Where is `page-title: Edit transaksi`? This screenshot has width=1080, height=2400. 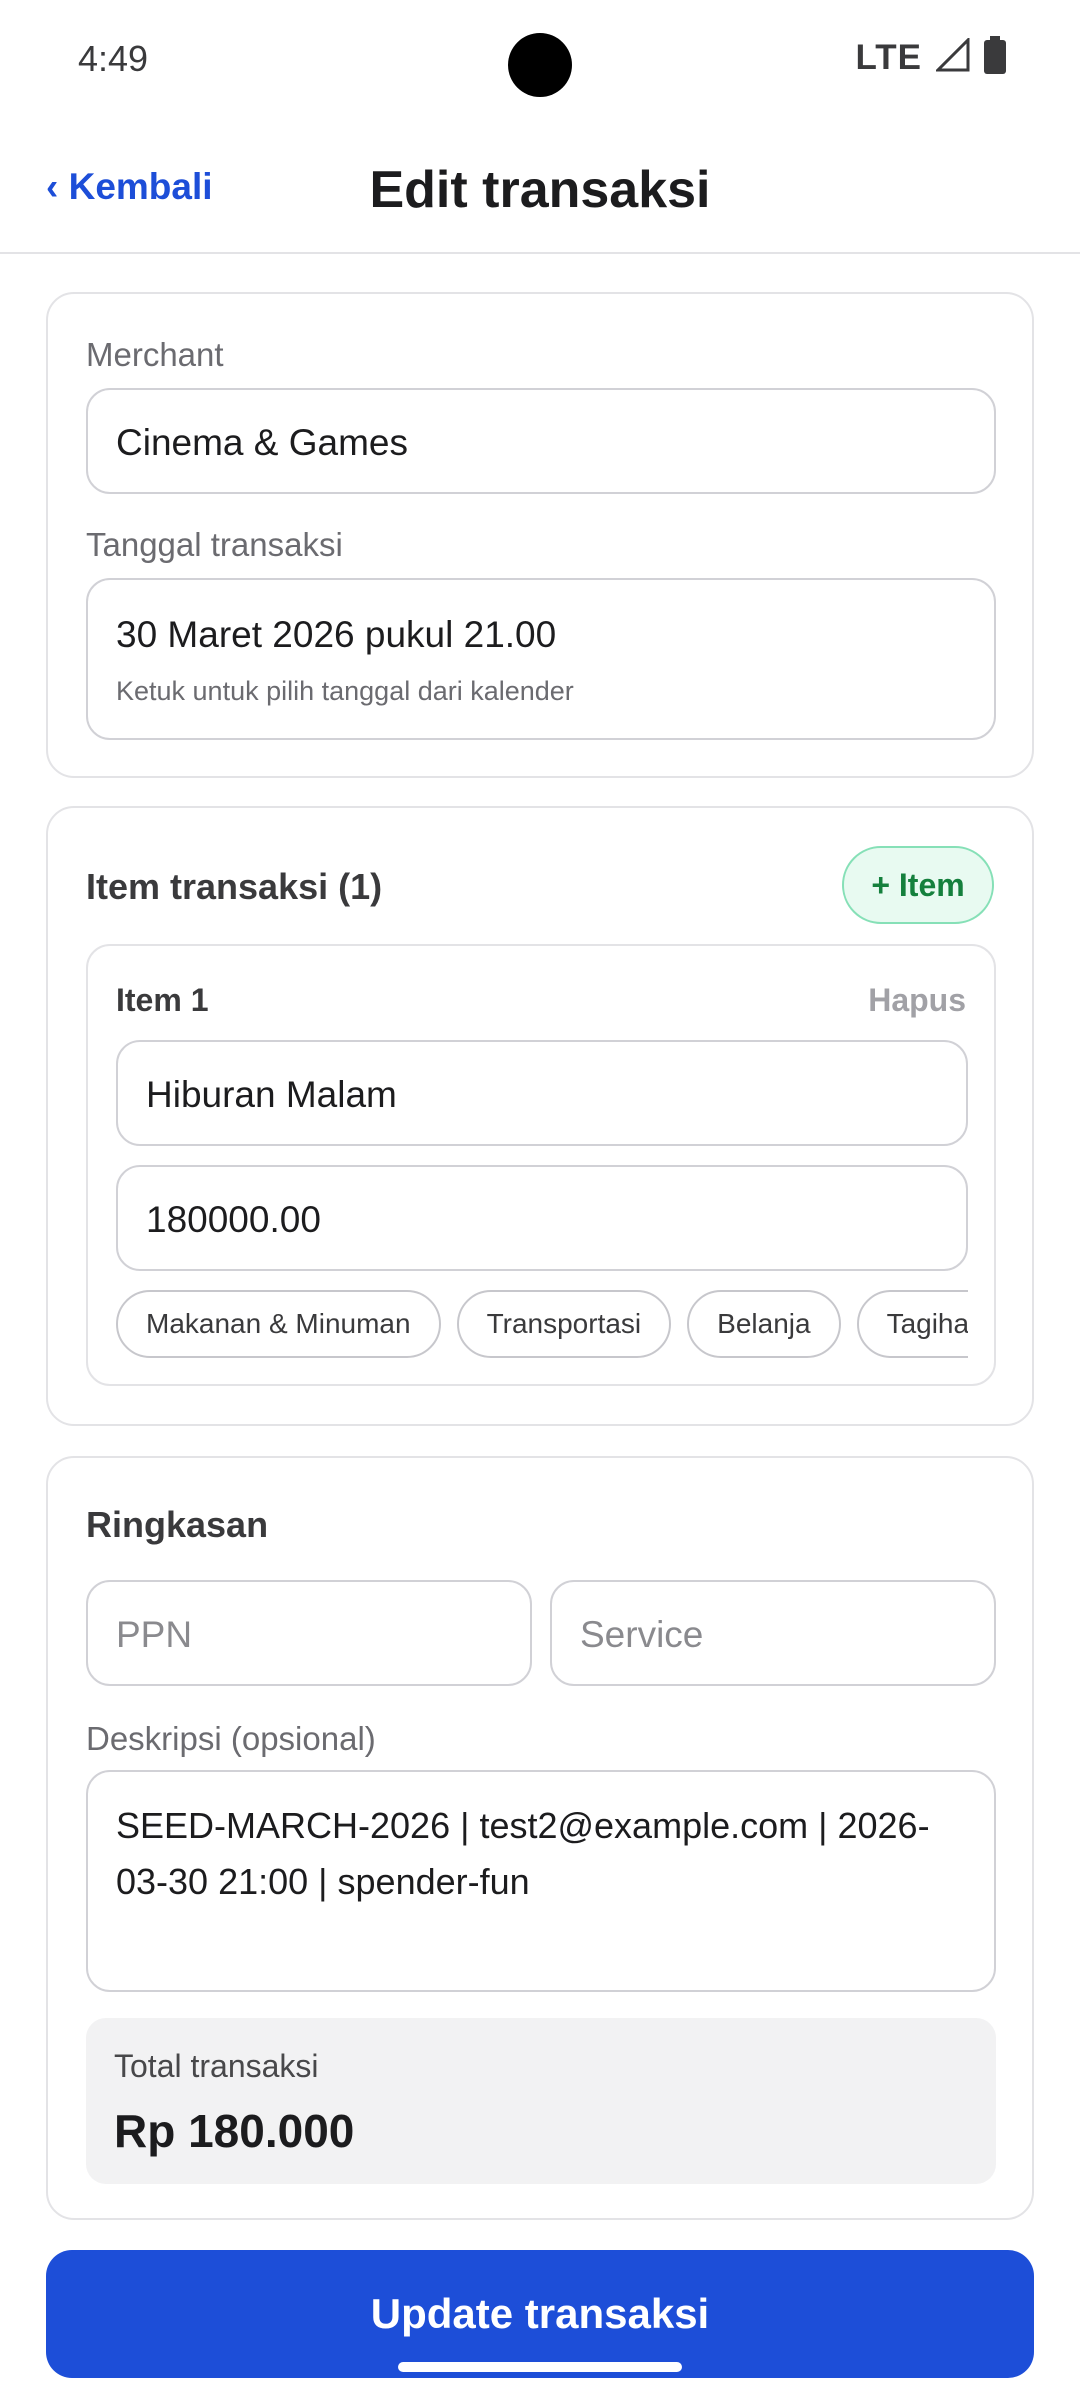 page-title: Edit transaksi is located at coordinates (540, 190).